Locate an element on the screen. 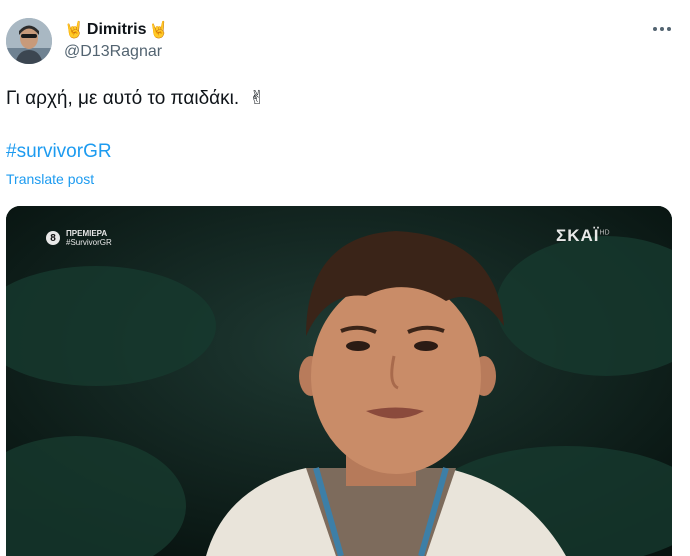 This screenshot has width=690, height=556. post-text-block: Γι αρχή, με αυτό το παιδάκι. ✌ is located at coordinates (135, 98).